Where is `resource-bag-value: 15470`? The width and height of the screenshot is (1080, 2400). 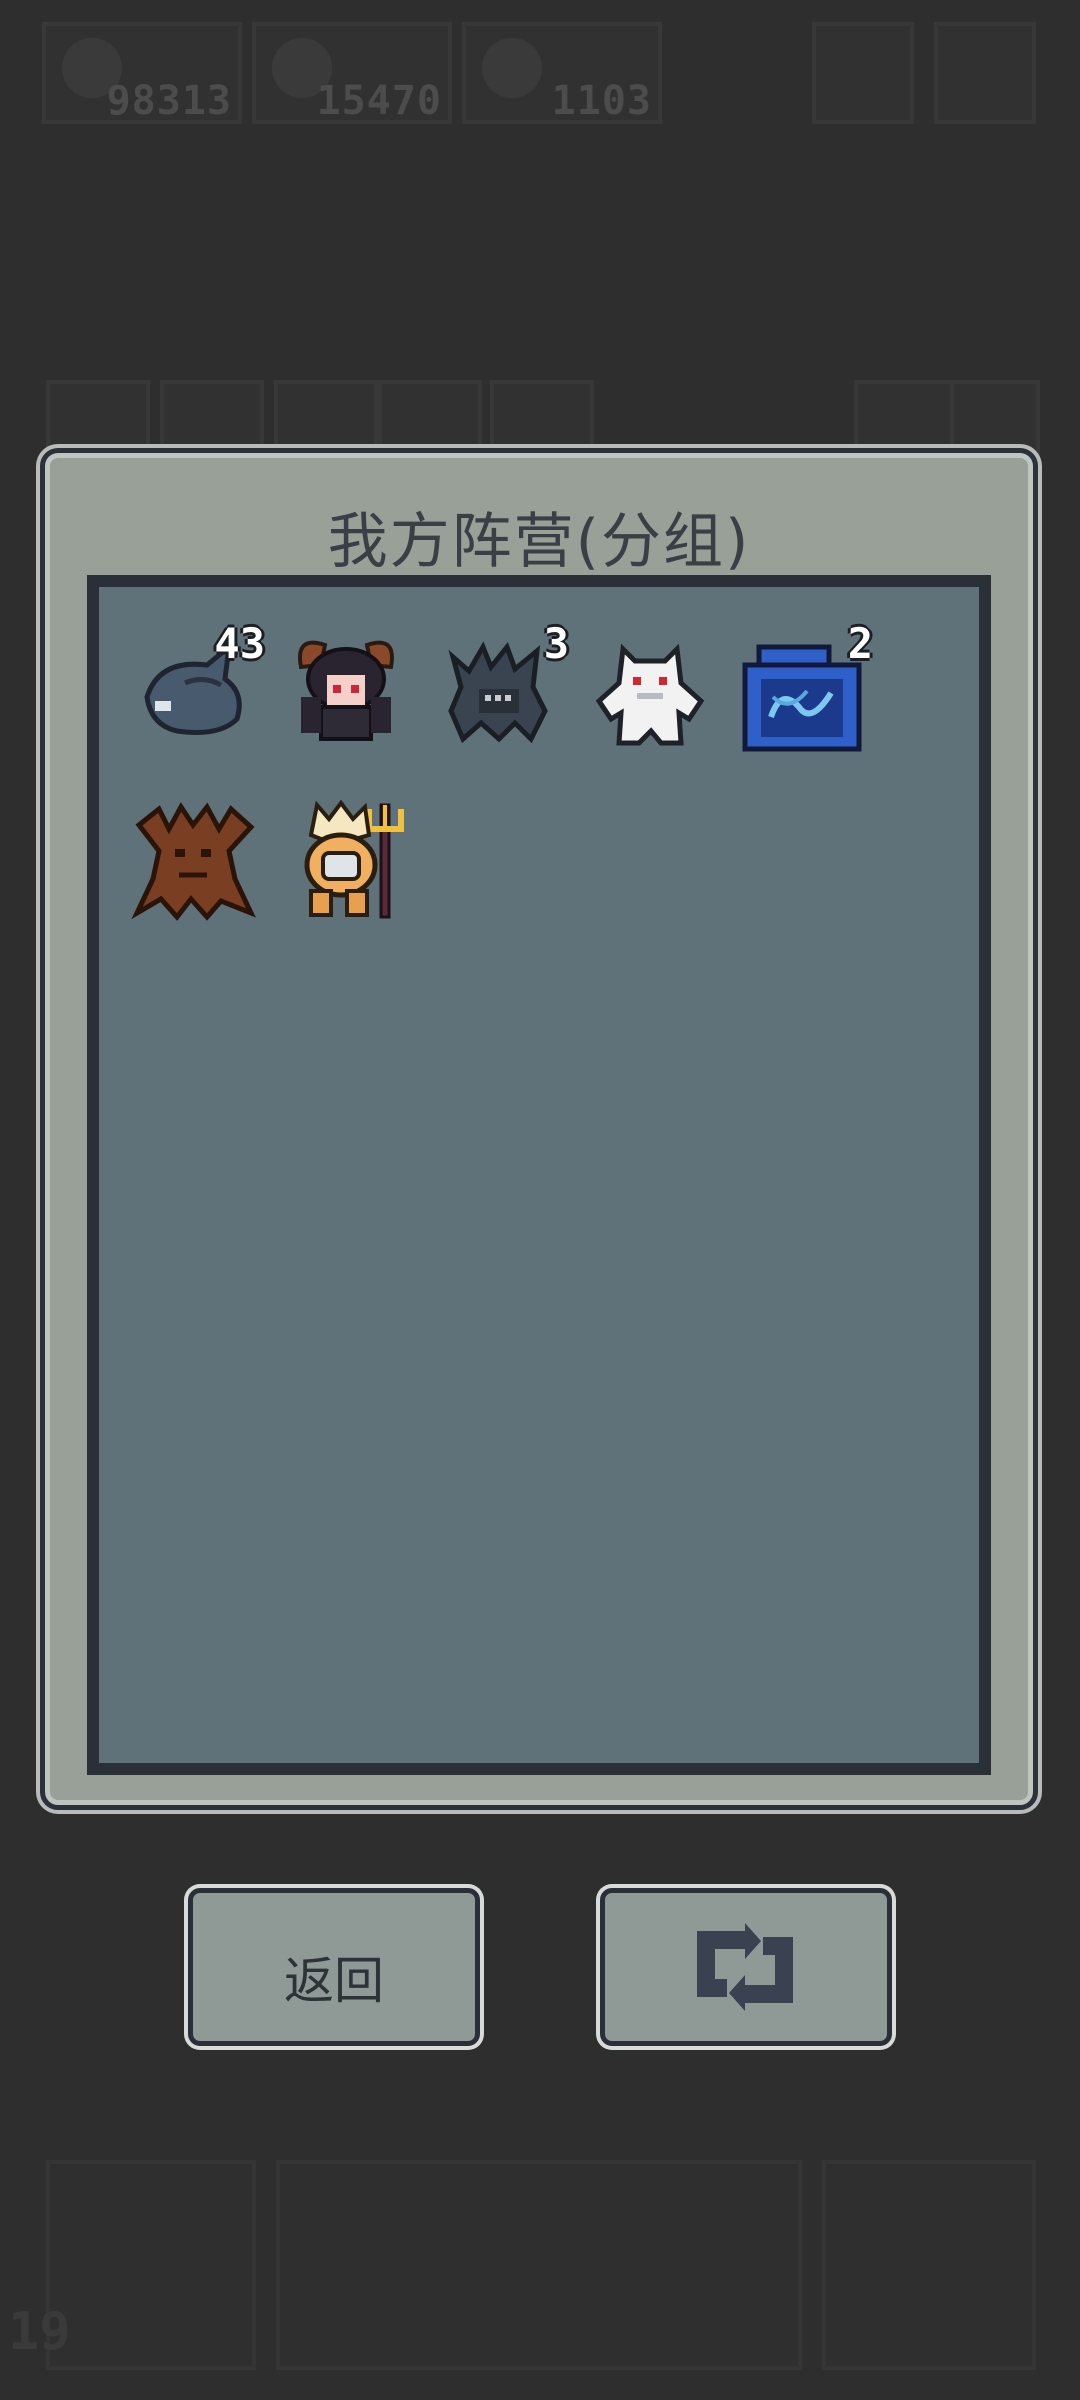
resource-bag-value: 15470 is located at coordinates (379, 101).